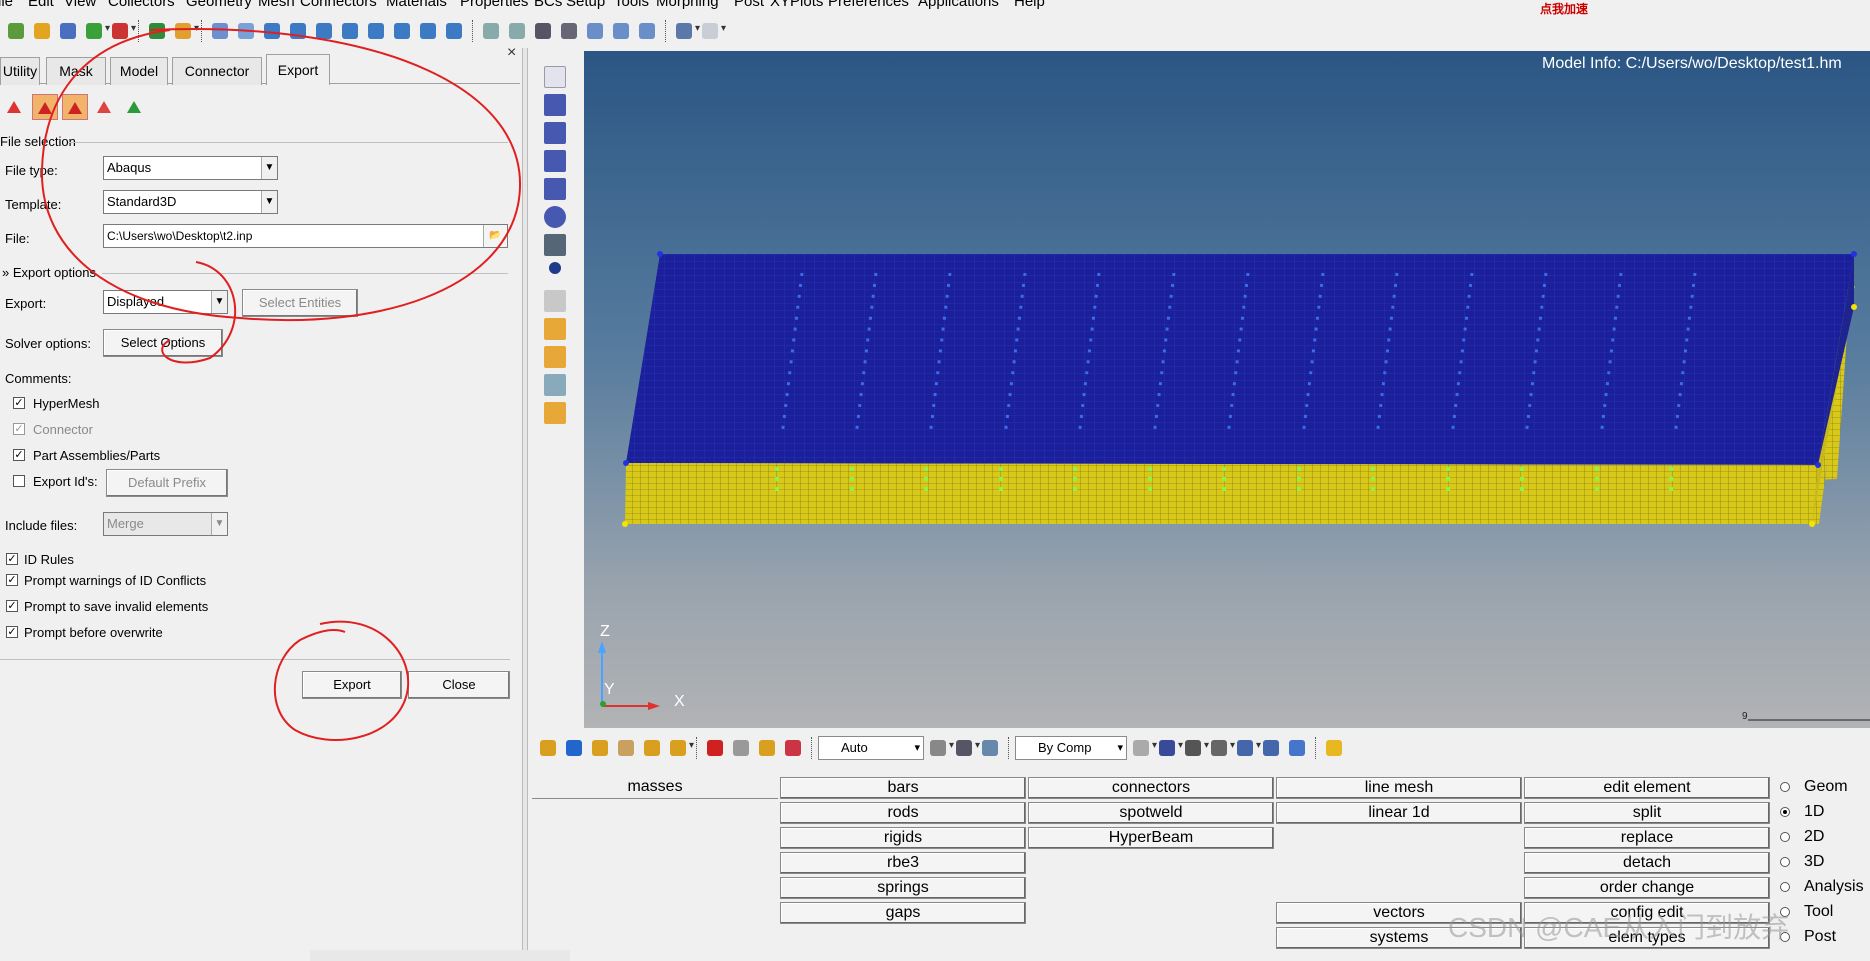 The height and width of the screenshot is (961, 1870). What do you see at coordinates (494, 5) in the screenshot?
I see `menu-properties: Properties` at bounding box center [494, 5].